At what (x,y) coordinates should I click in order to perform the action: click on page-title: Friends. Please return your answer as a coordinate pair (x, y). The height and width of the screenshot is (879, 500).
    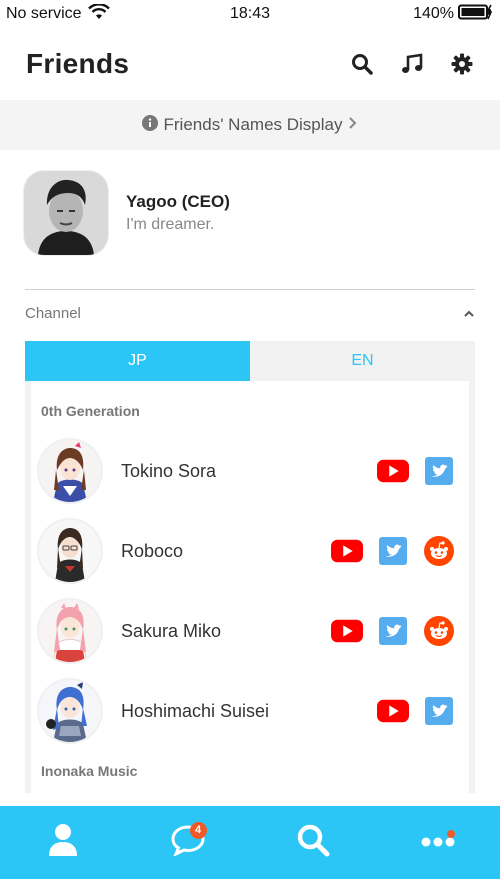
    Looking at the image, I should click on (78, 63).